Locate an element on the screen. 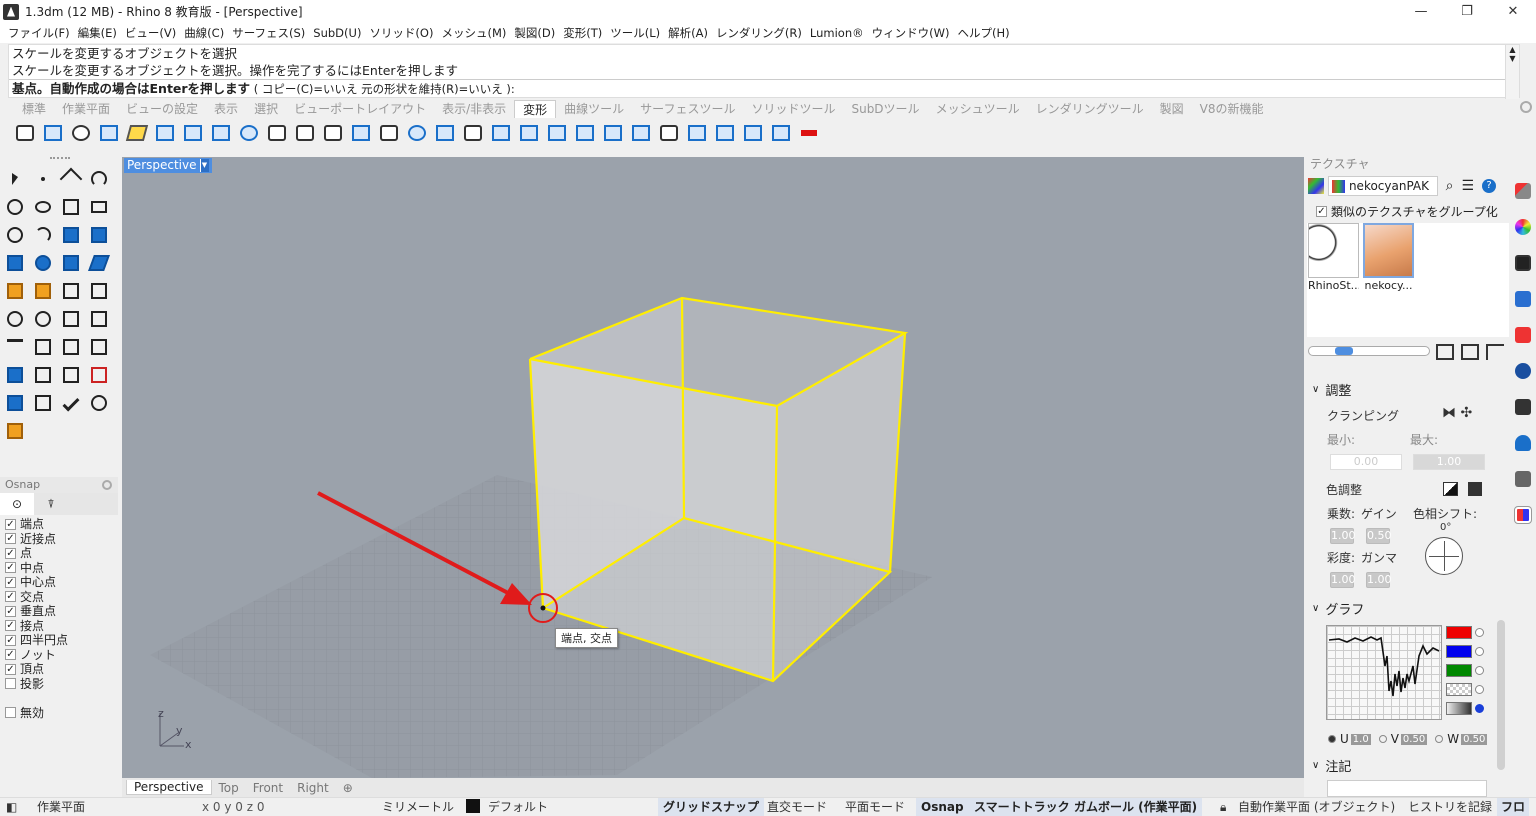 Image resolution: width=1536 pixels, height=816 pixels. menu-lumion: Lumion® is located at coordinates (837, 33).